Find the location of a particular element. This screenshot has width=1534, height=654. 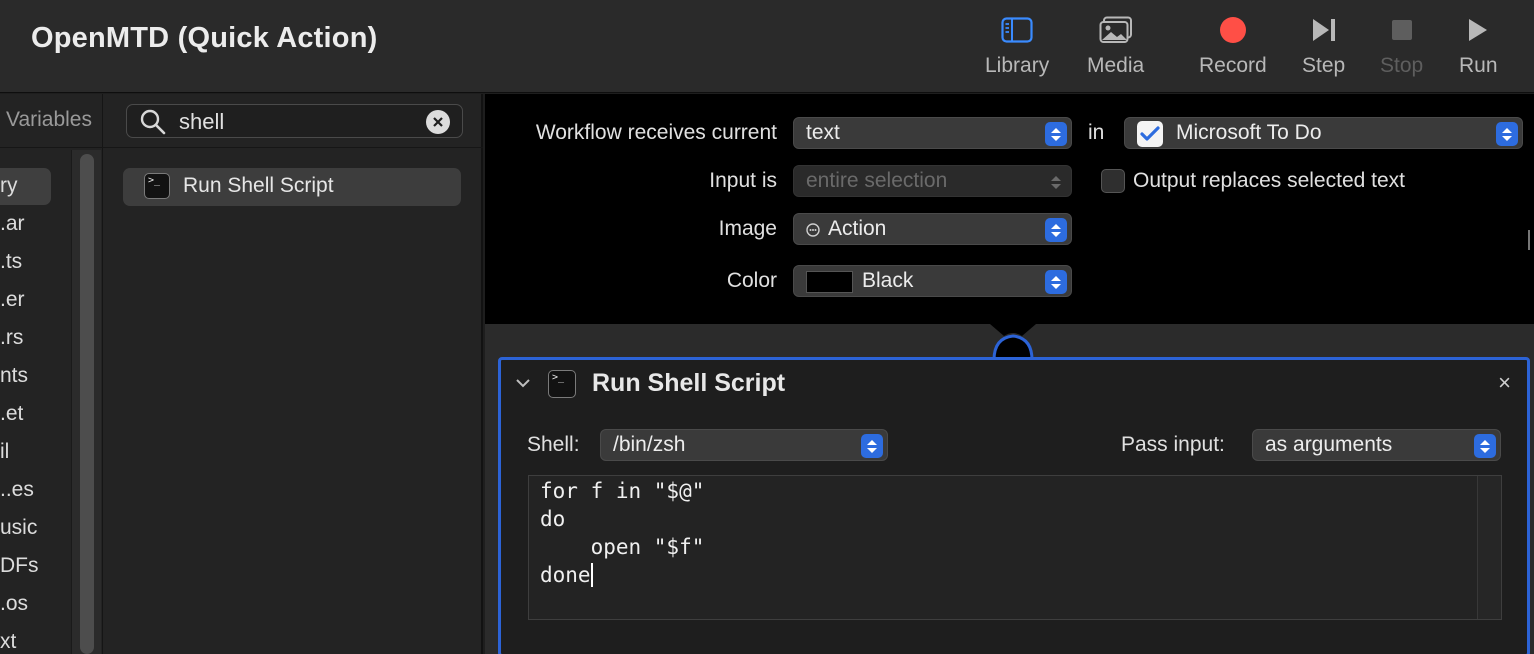

scrollbar-thumb is located at coordinates (87, 404).